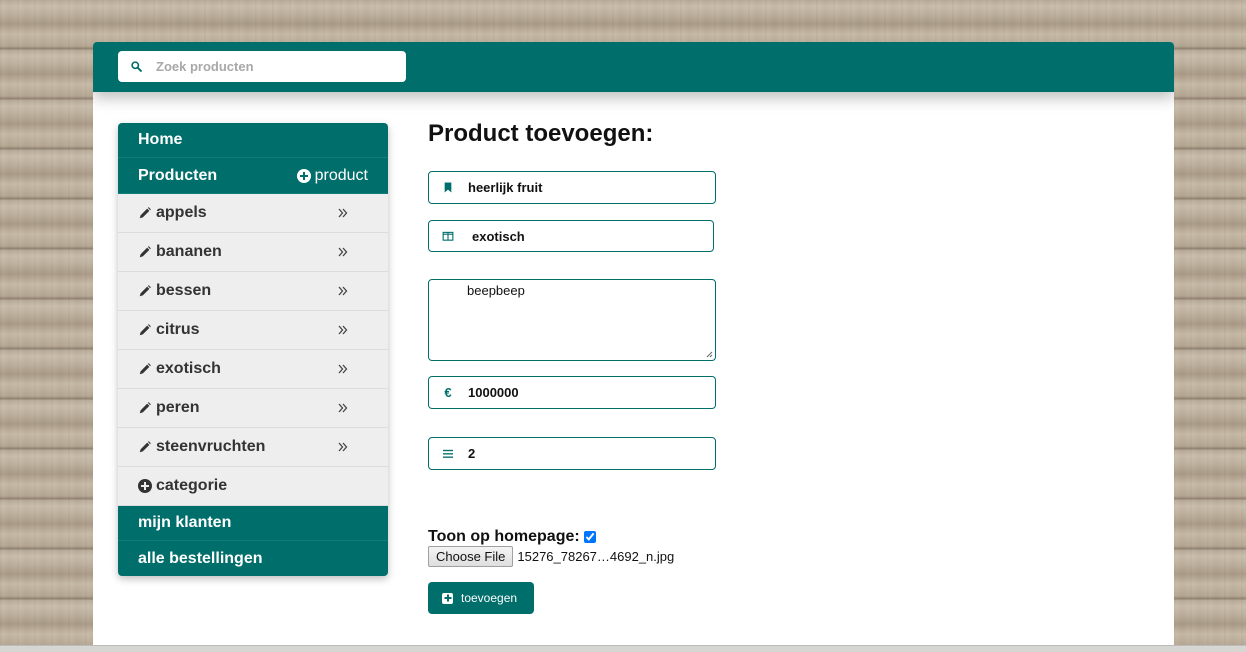  I want to click on category-item-exotisch: exotisch, so click(253, 369).